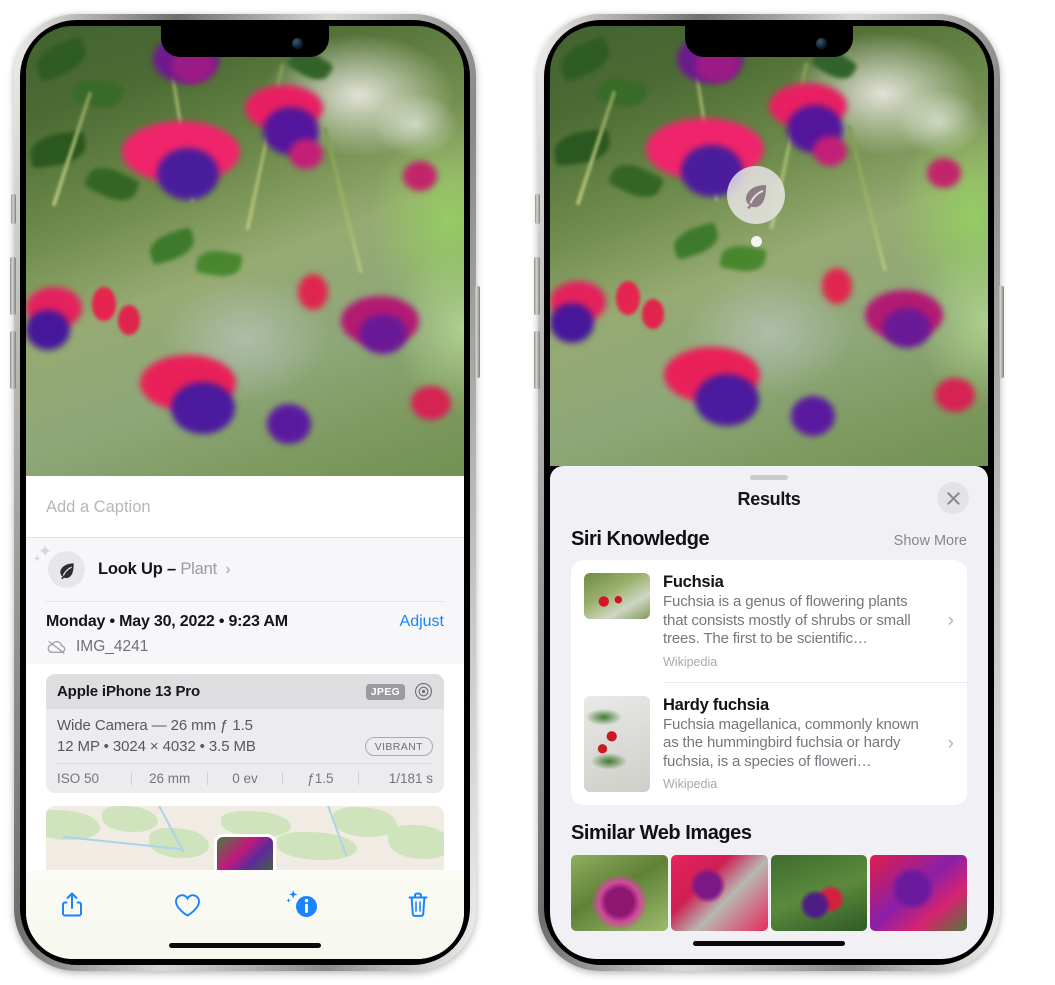  I want to click on similar-web-images-header: Similar Web Images, so click(769, 828).